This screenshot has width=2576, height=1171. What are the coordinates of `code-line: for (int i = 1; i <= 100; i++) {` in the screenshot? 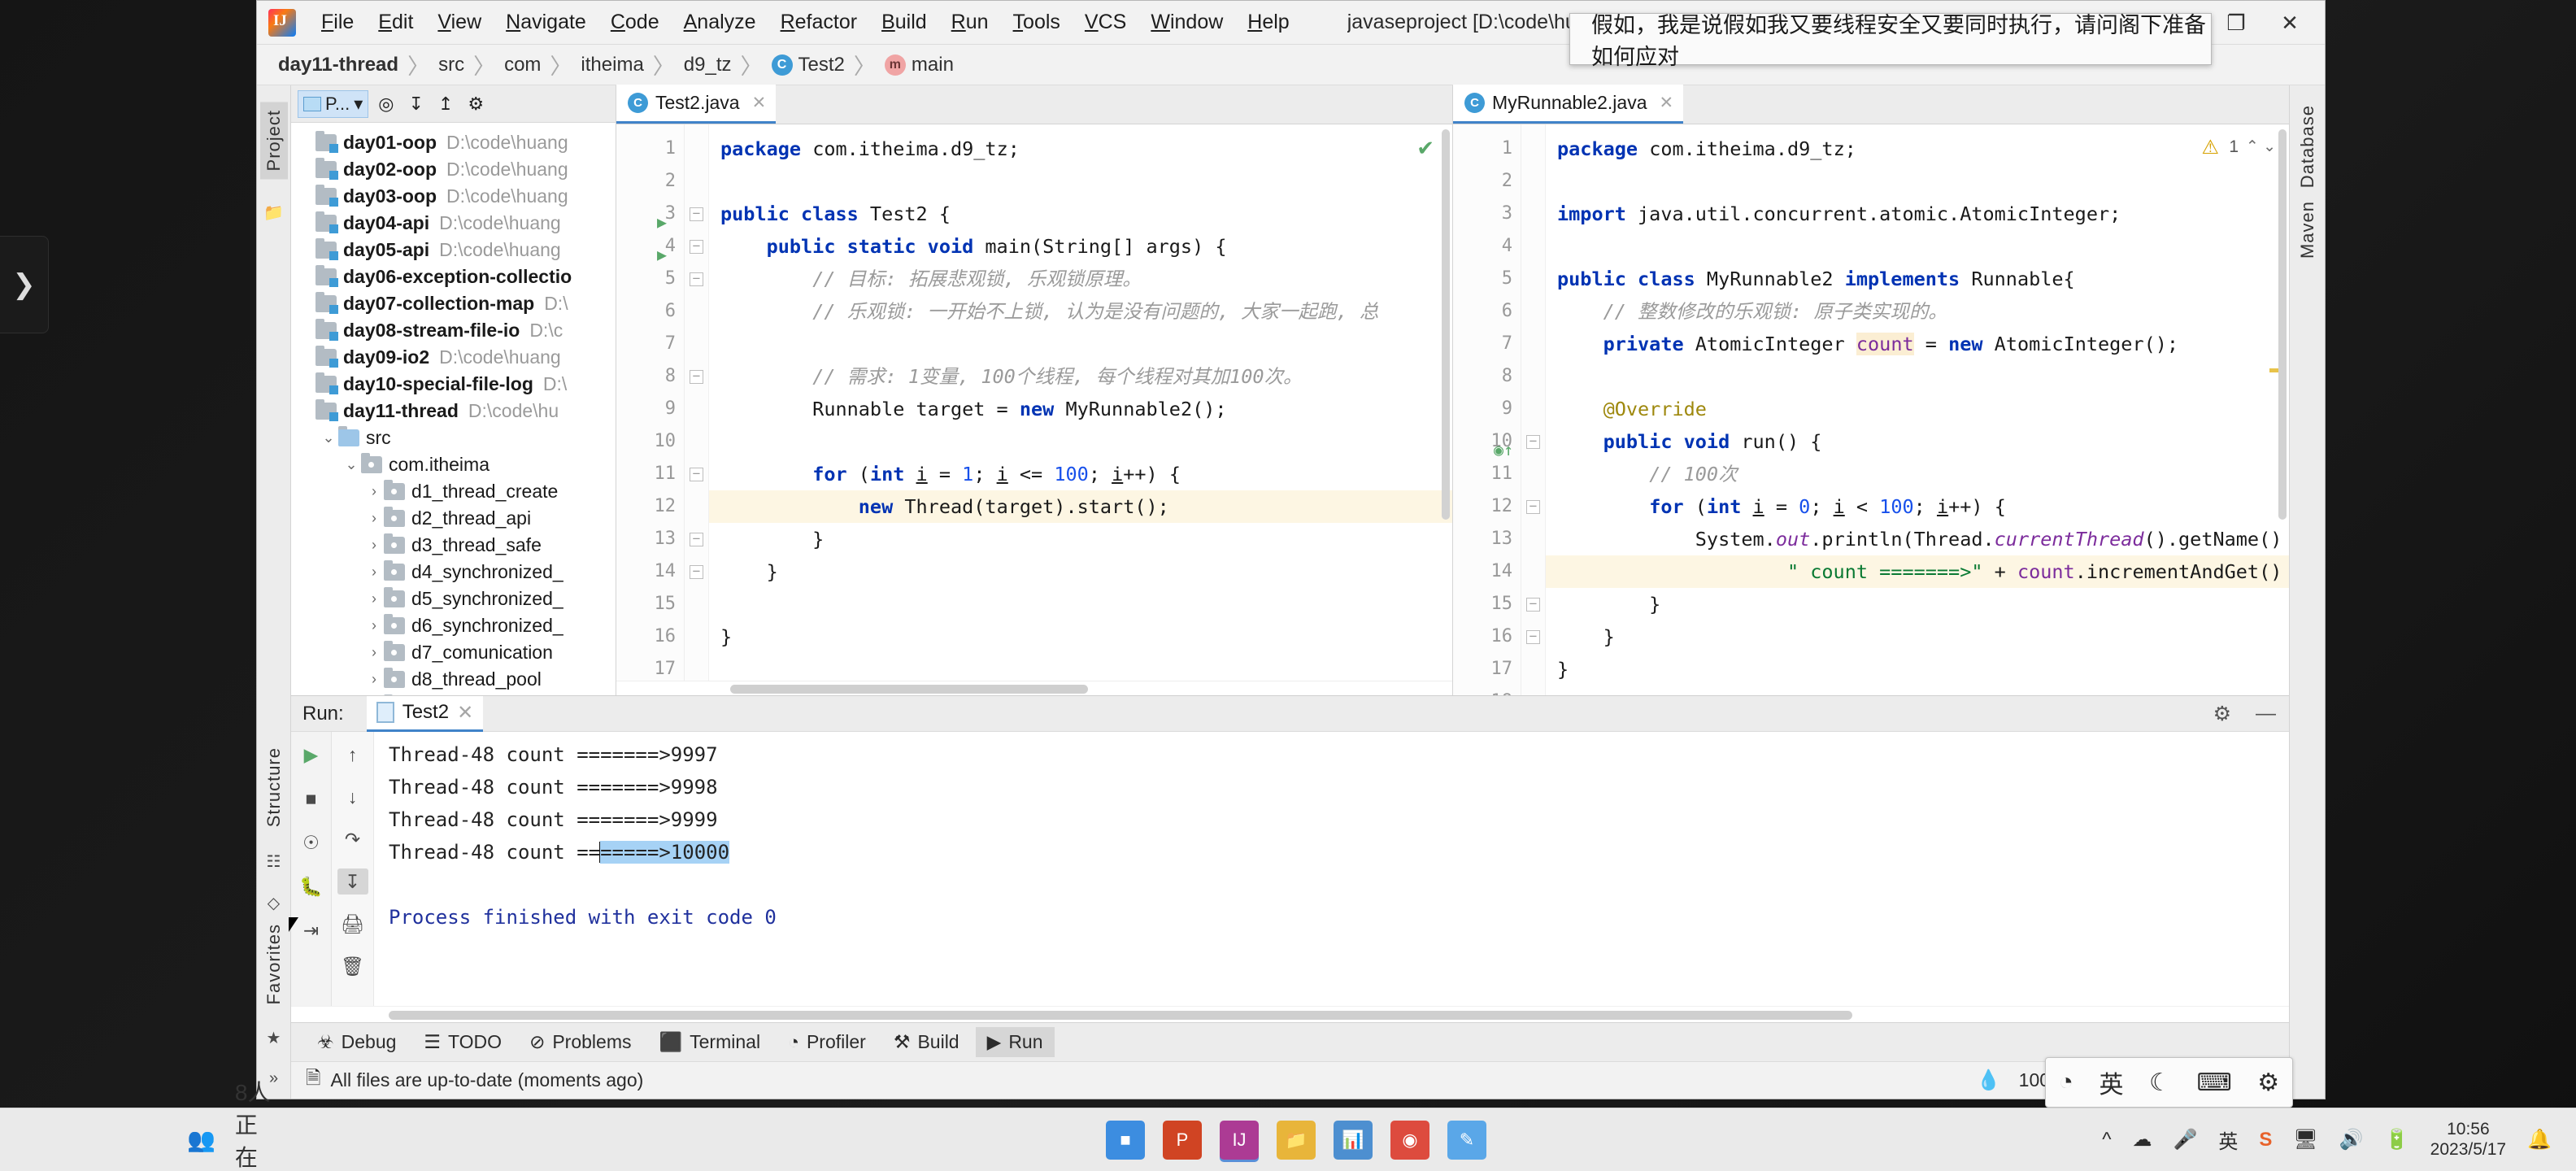 It's located at (1080, 474).